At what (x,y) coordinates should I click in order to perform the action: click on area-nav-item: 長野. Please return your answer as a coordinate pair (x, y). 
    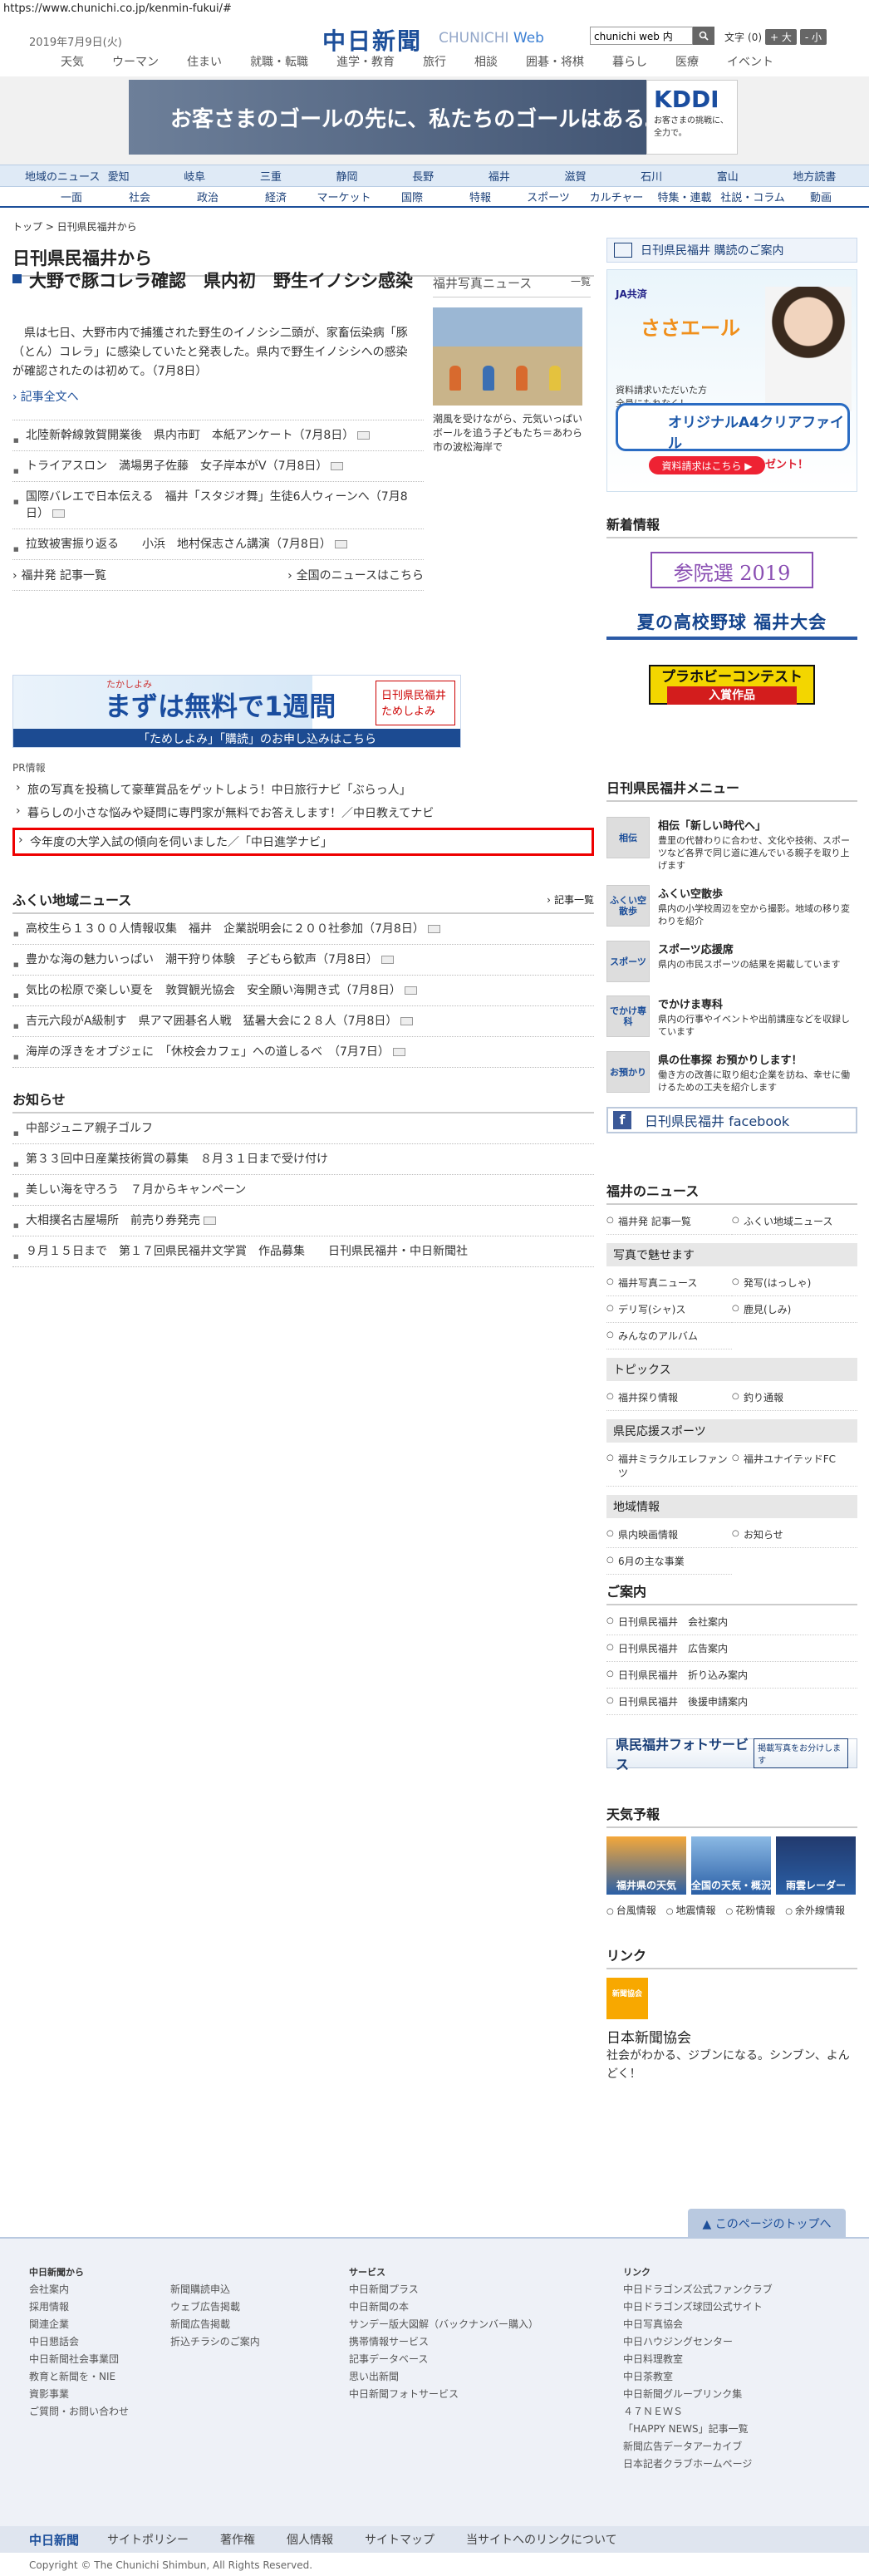
    Looking at the image, I should click on (450, 176).